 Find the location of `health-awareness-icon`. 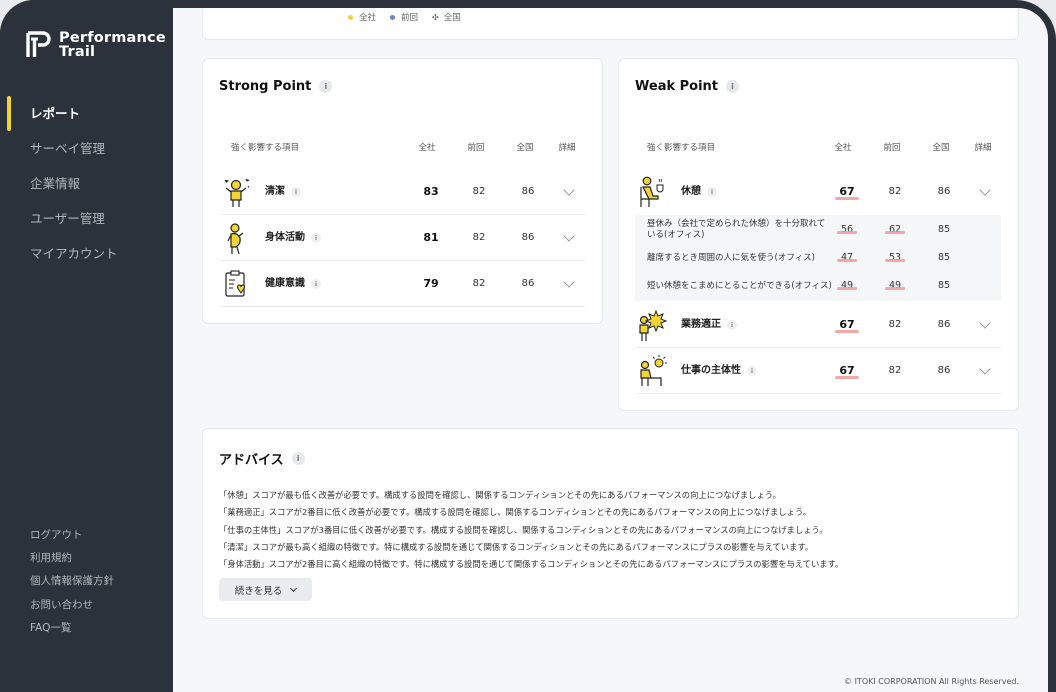

health-awareness-icon is located at coordinates (236, 284).